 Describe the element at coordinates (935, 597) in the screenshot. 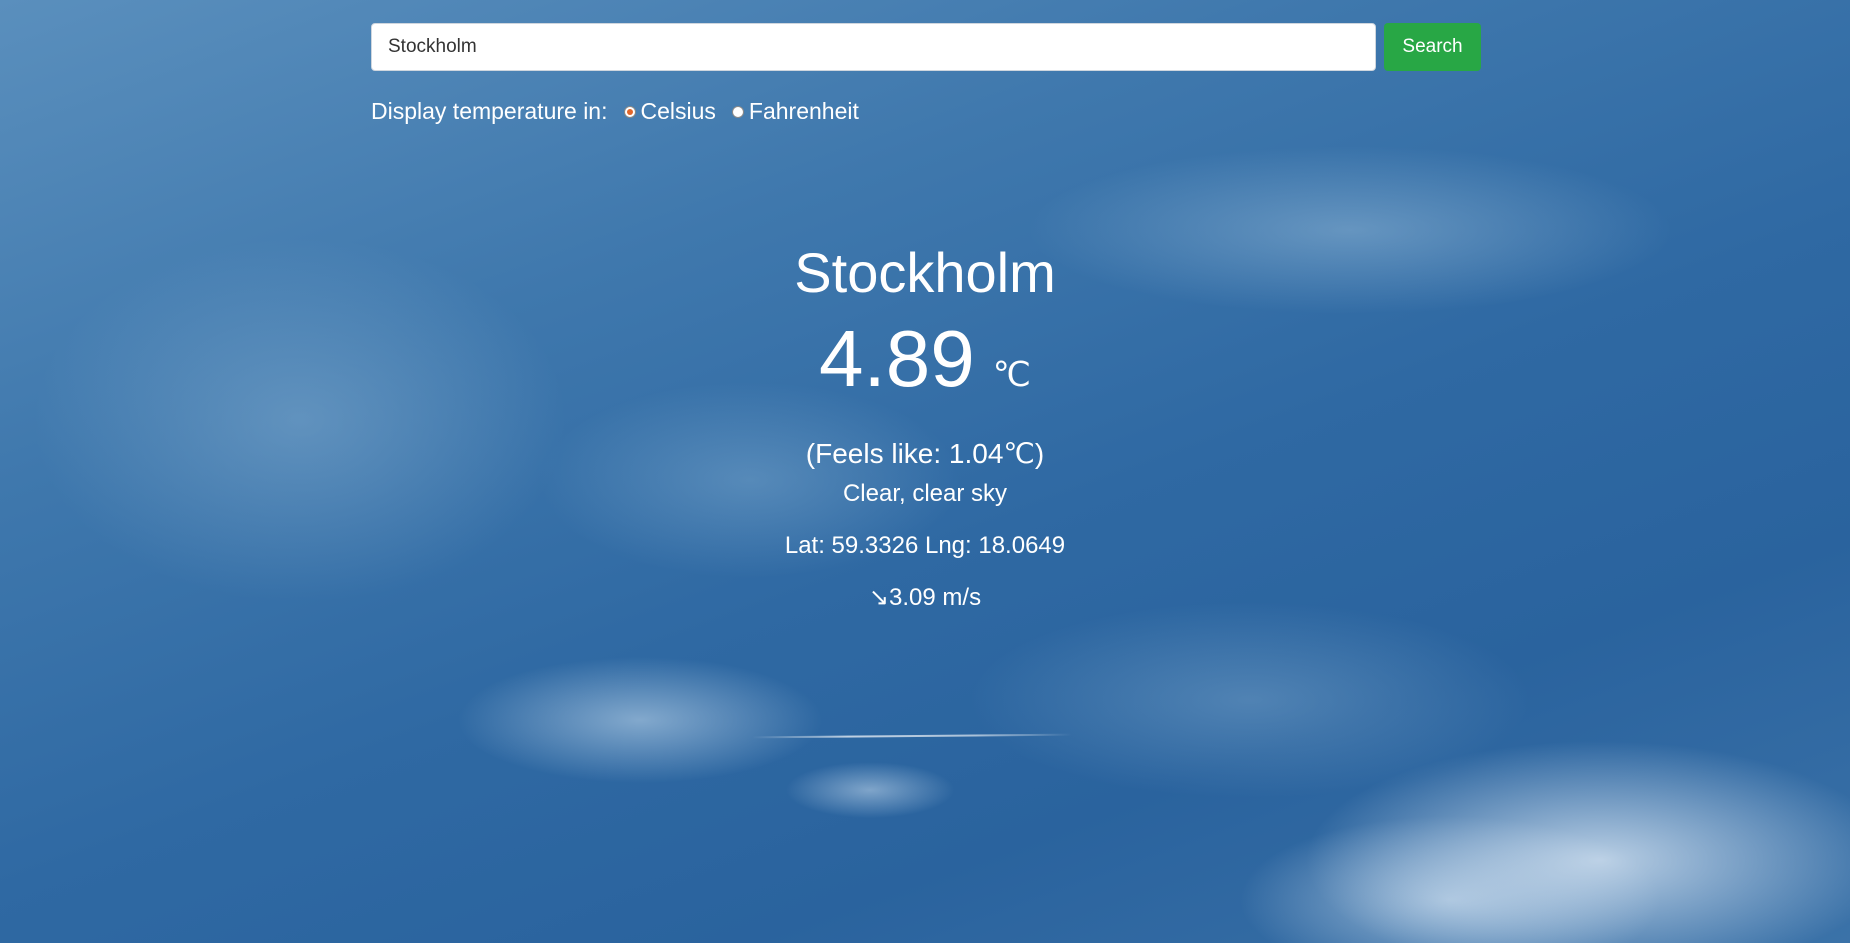

I see `wind-speed: 3.09 m/s` at that location.